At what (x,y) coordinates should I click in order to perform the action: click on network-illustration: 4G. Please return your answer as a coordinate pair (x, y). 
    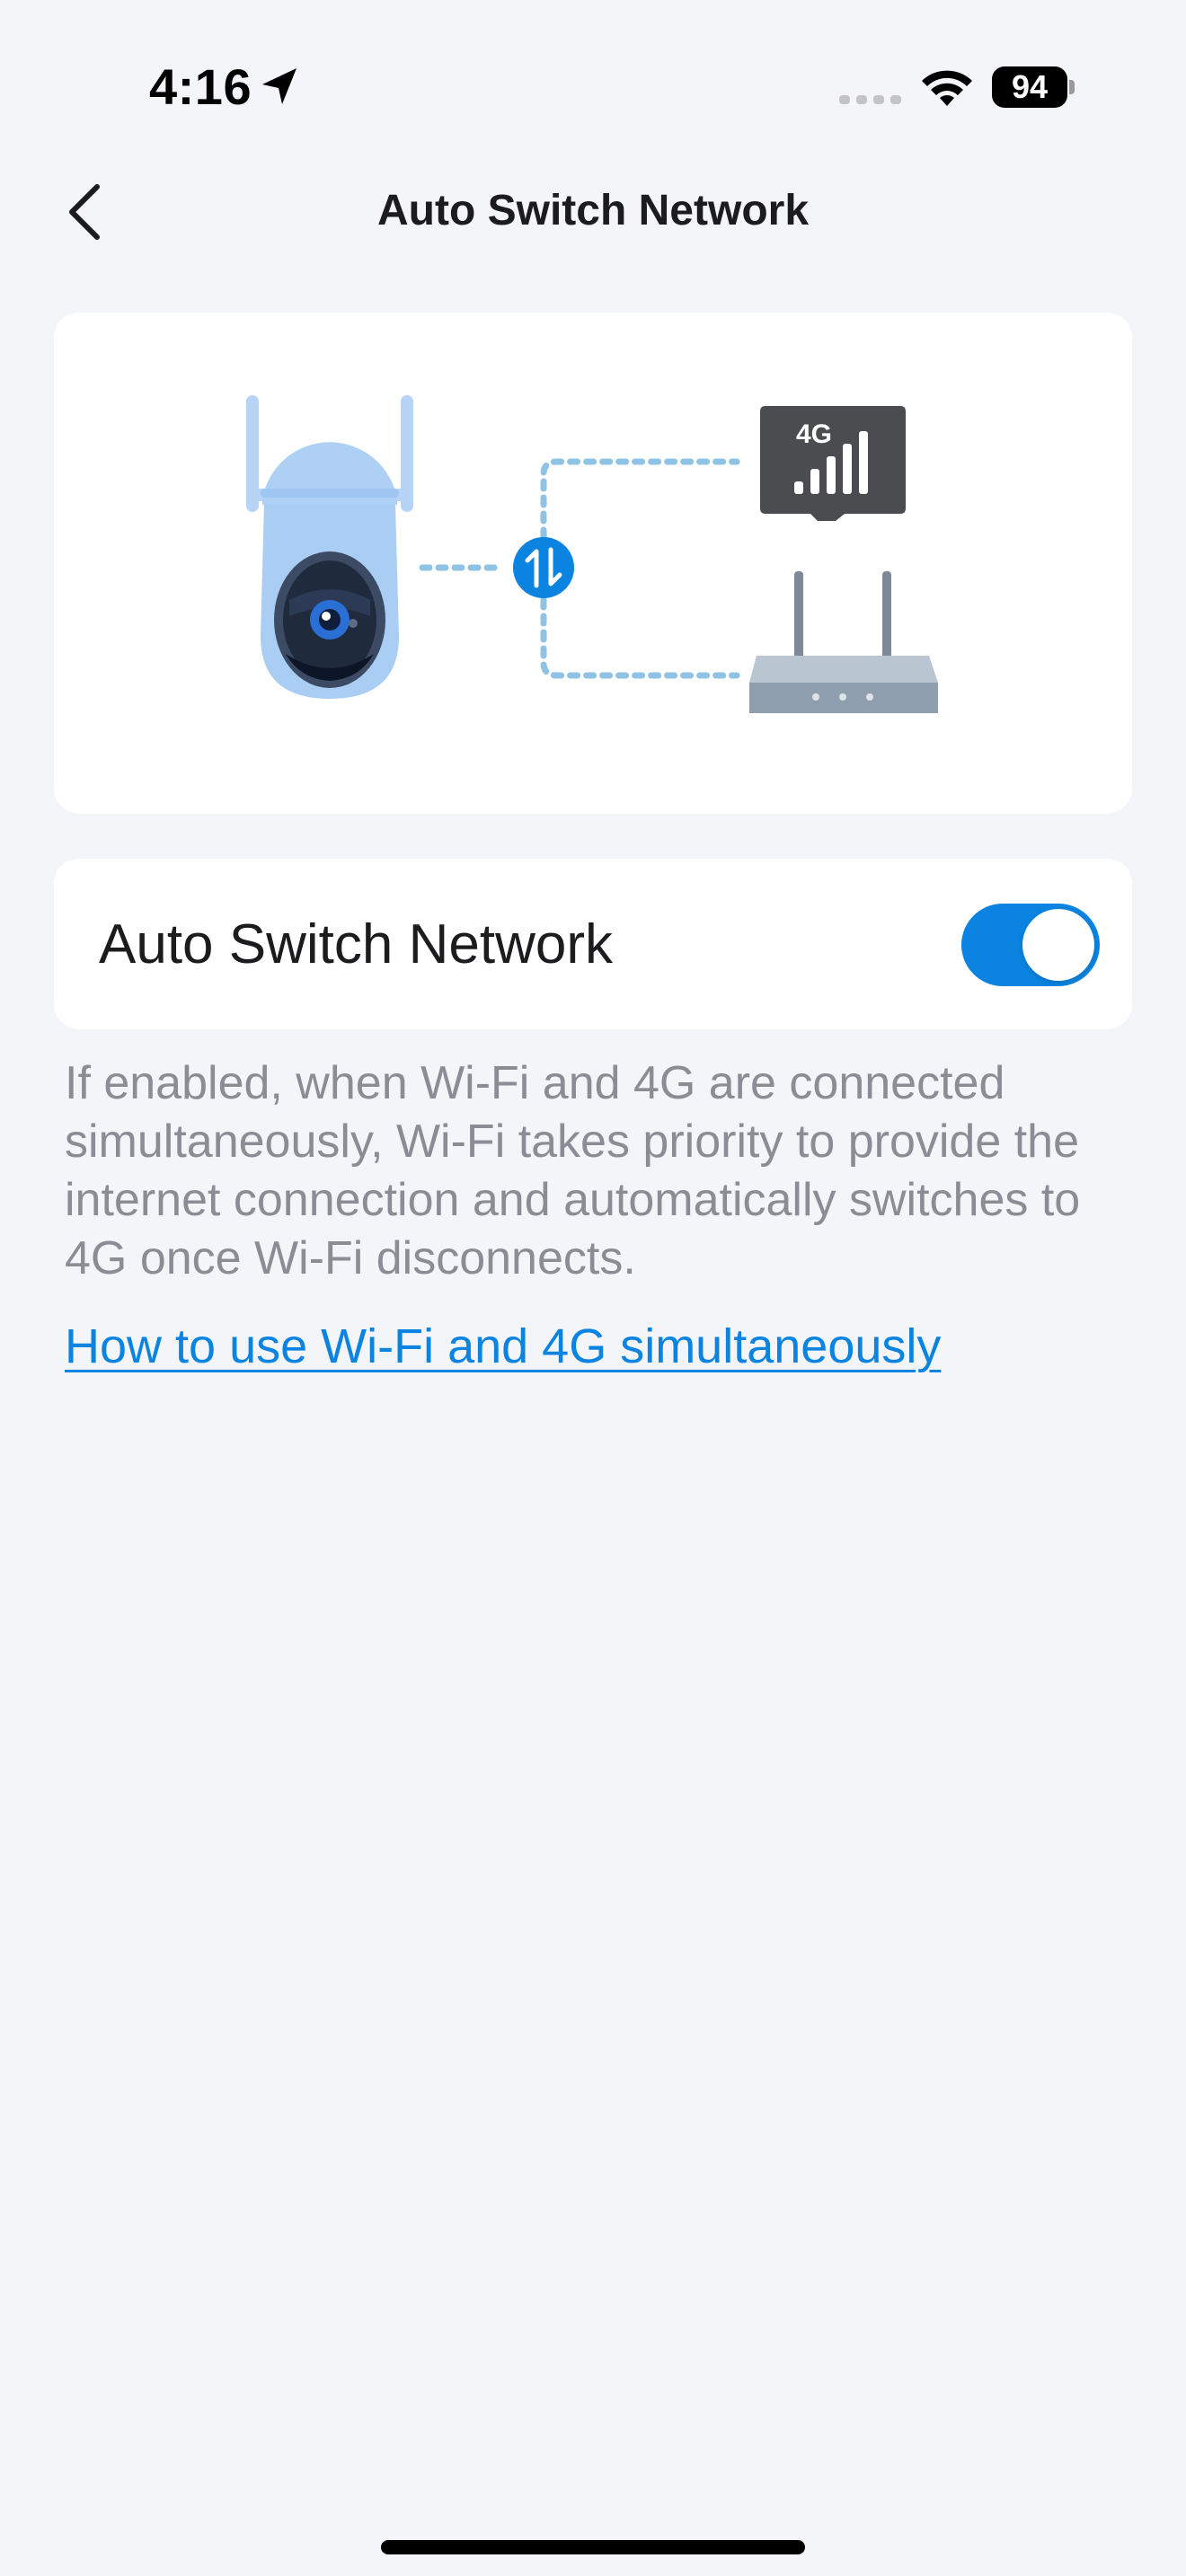
    Looking at the image, I should click on (592, 554).